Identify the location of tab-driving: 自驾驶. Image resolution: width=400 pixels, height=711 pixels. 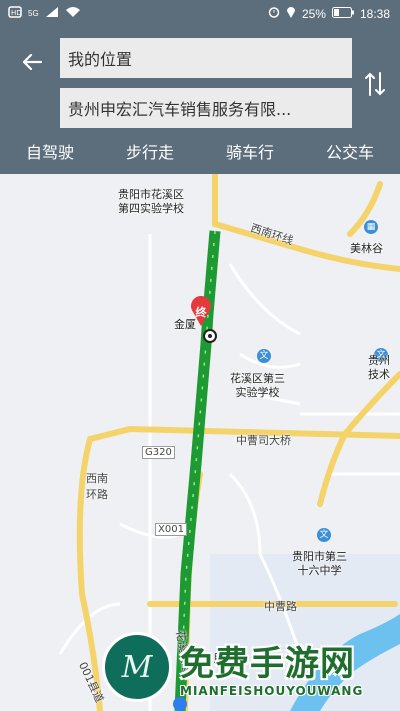
(50, 156).